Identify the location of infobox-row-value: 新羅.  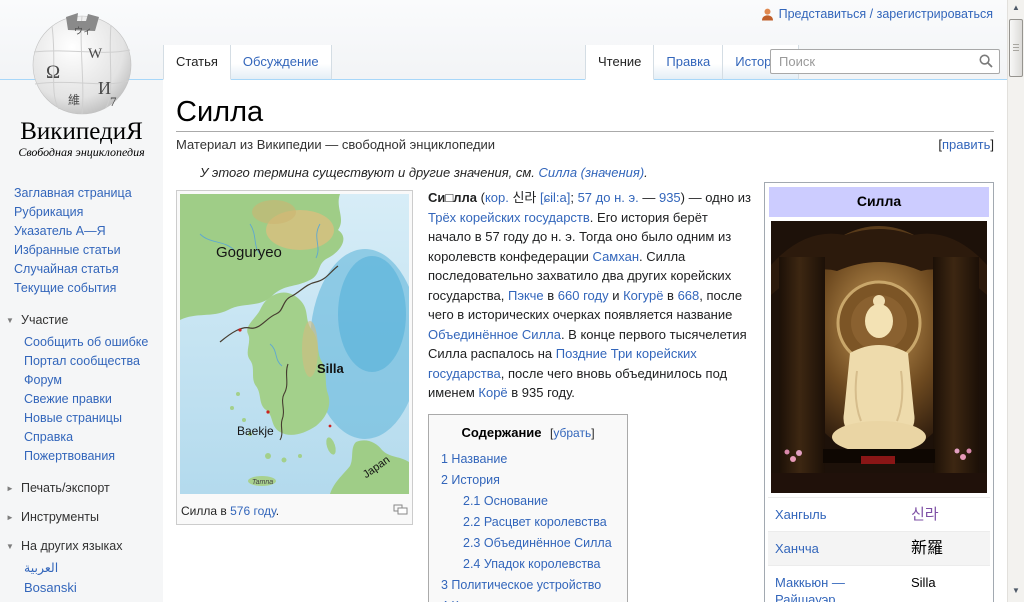
(927, 548).